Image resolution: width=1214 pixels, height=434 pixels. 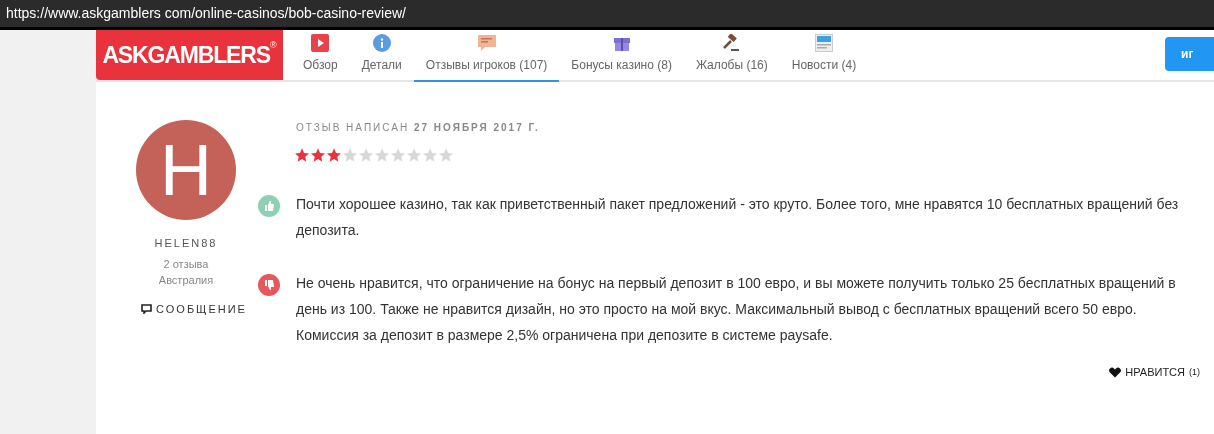 What do you see at coordinates (381, 56) in the screenshot?
I see `nav-tab: Детали` at bounding box center [381, 56].